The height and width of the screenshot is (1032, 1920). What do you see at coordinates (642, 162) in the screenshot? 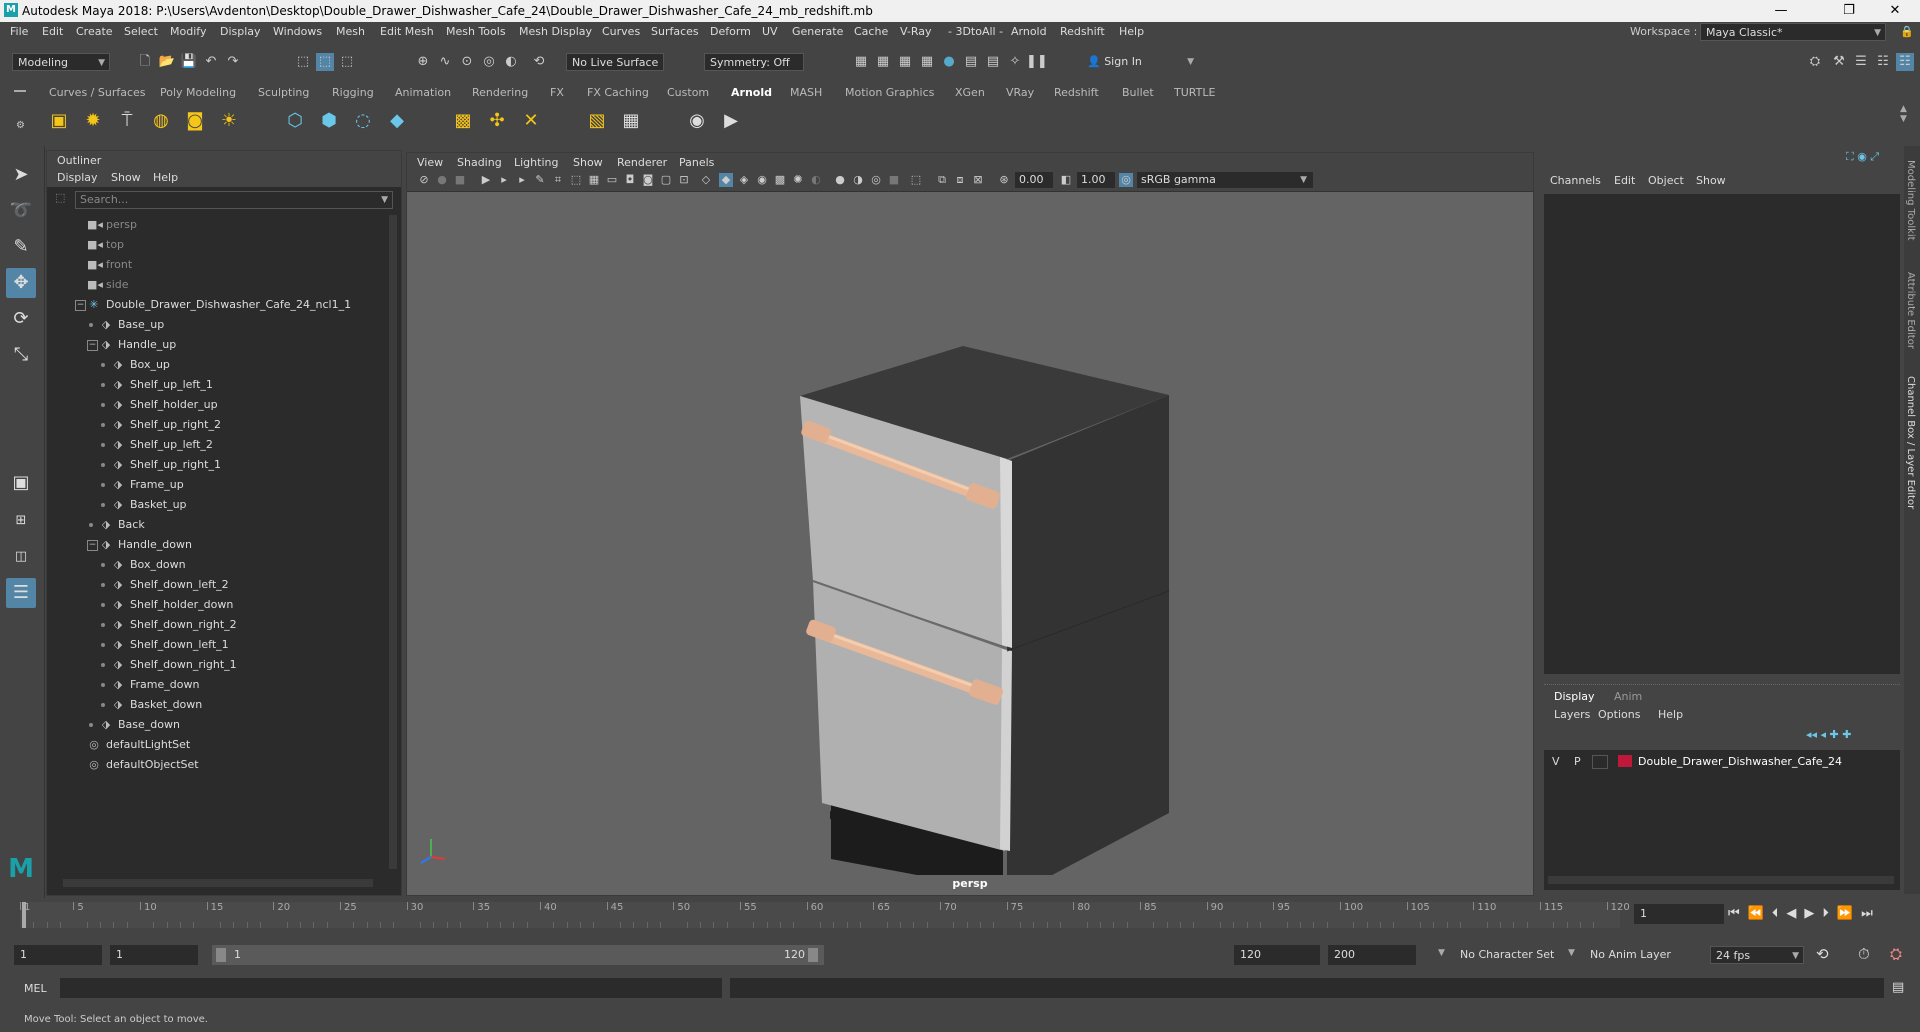
I see `viewport-menu-renderer: Renderer` at bounding box center [642, 162].